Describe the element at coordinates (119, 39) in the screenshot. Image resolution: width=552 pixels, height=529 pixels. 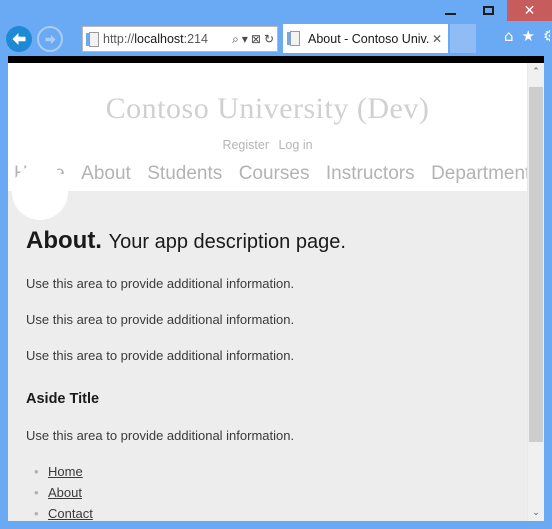
I see `url-scheme: http://` at that location.